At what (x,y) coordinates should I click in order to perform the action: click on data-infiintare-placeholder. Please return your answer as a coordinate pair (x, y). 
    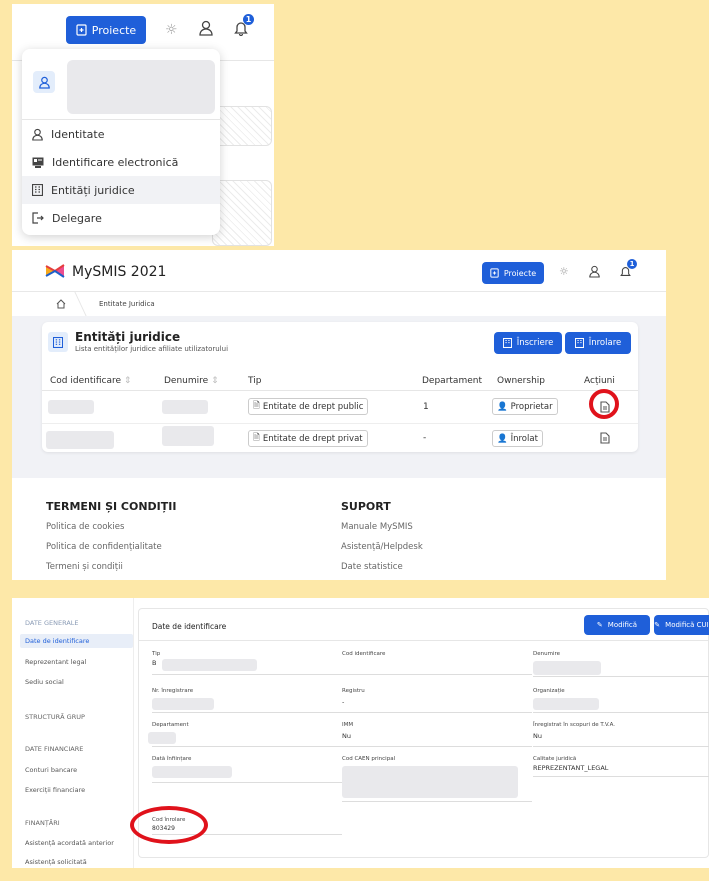
    Looking at the image, I should click on (192, 772).